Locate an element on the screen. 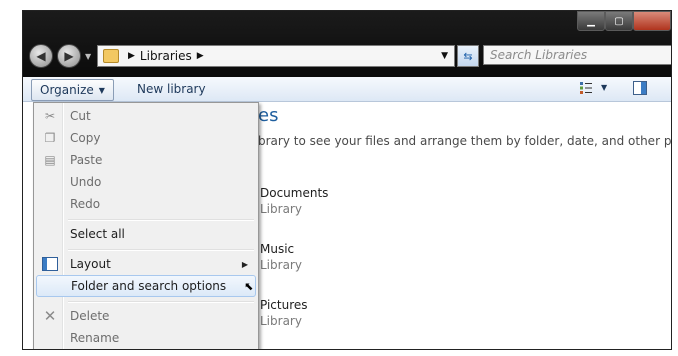 The image size is (678, 356). new-library-label: New library is located at coordinates (171, 89).